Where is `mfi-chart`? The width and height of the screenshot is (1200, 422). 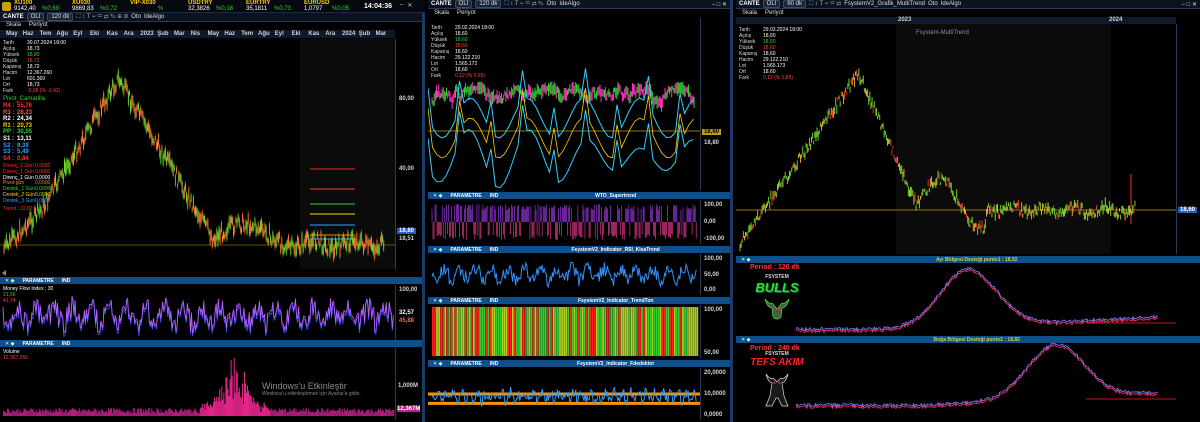
mfi-chart is located at coordinates (197, 315).